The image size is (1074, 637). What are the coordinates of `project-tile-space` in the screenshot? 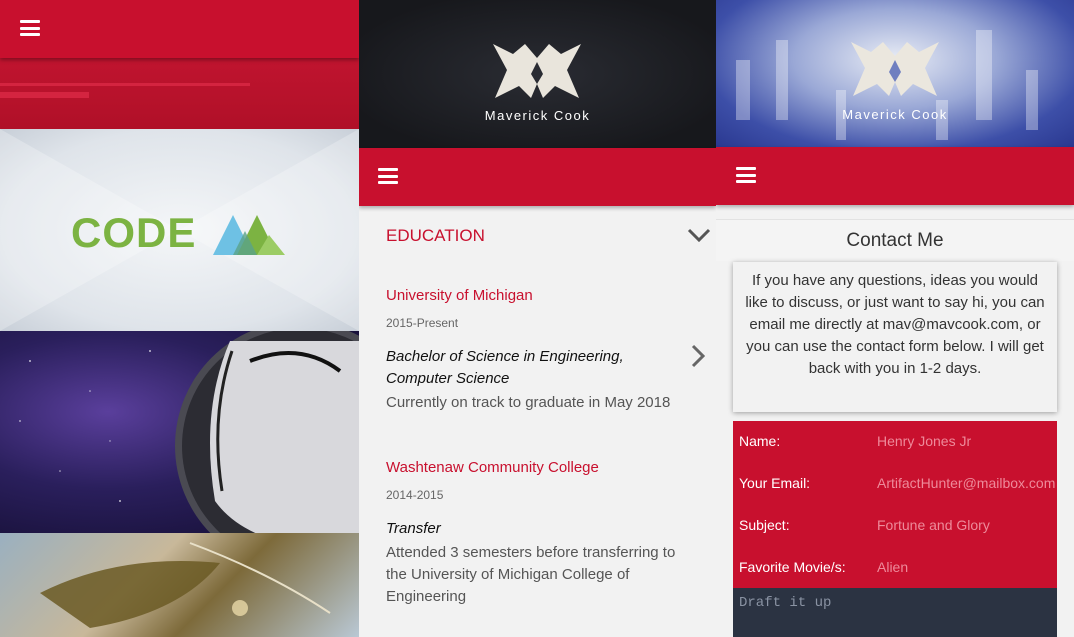 It's located at (179, 432).